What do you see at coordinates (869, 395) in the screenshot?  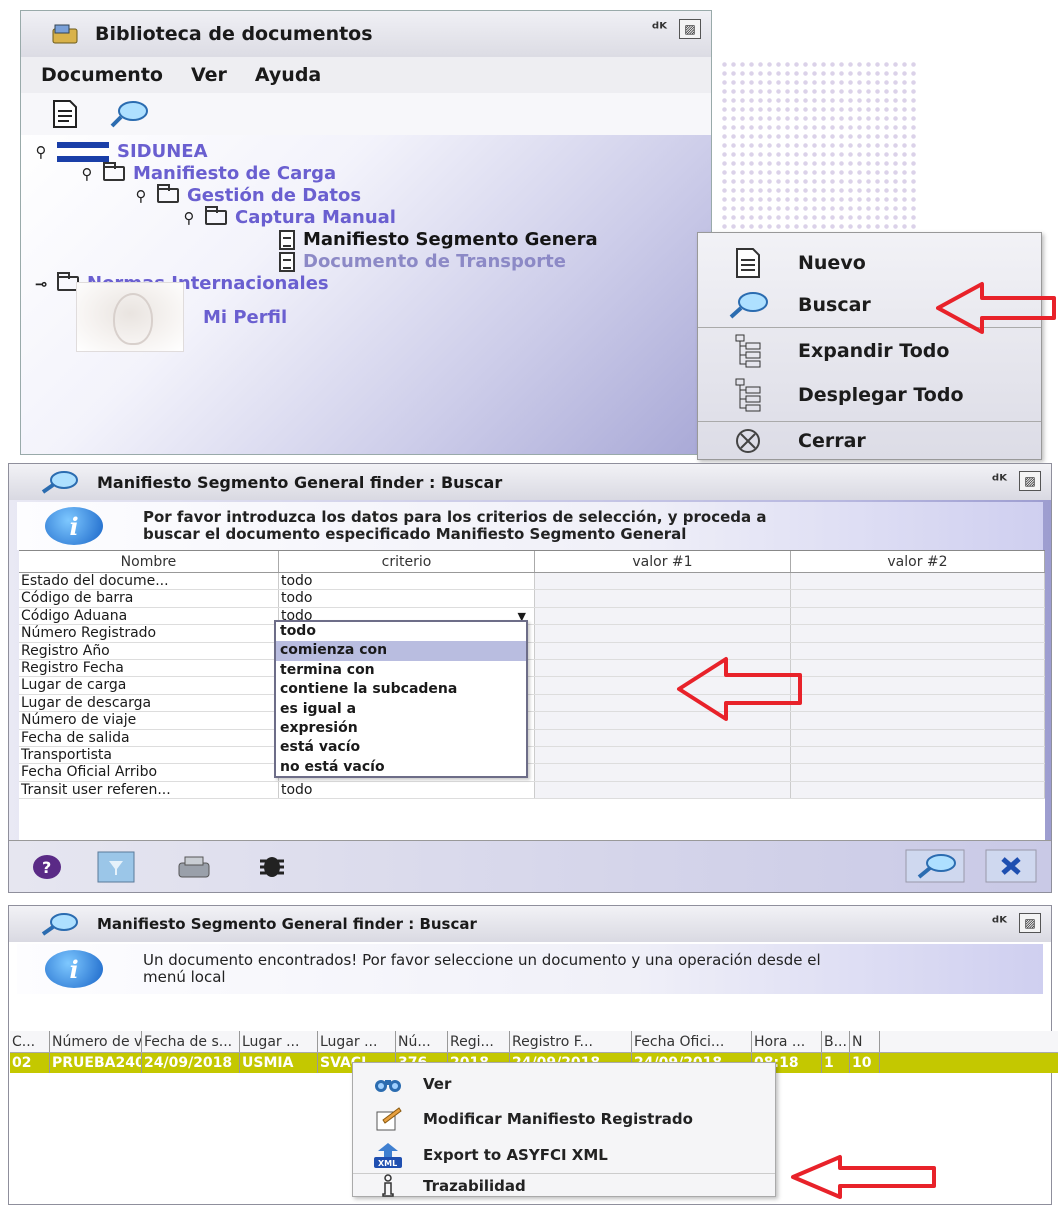 I see `menu-item-desplegar: Desplegar Todo` at bounding box center [869, 395].